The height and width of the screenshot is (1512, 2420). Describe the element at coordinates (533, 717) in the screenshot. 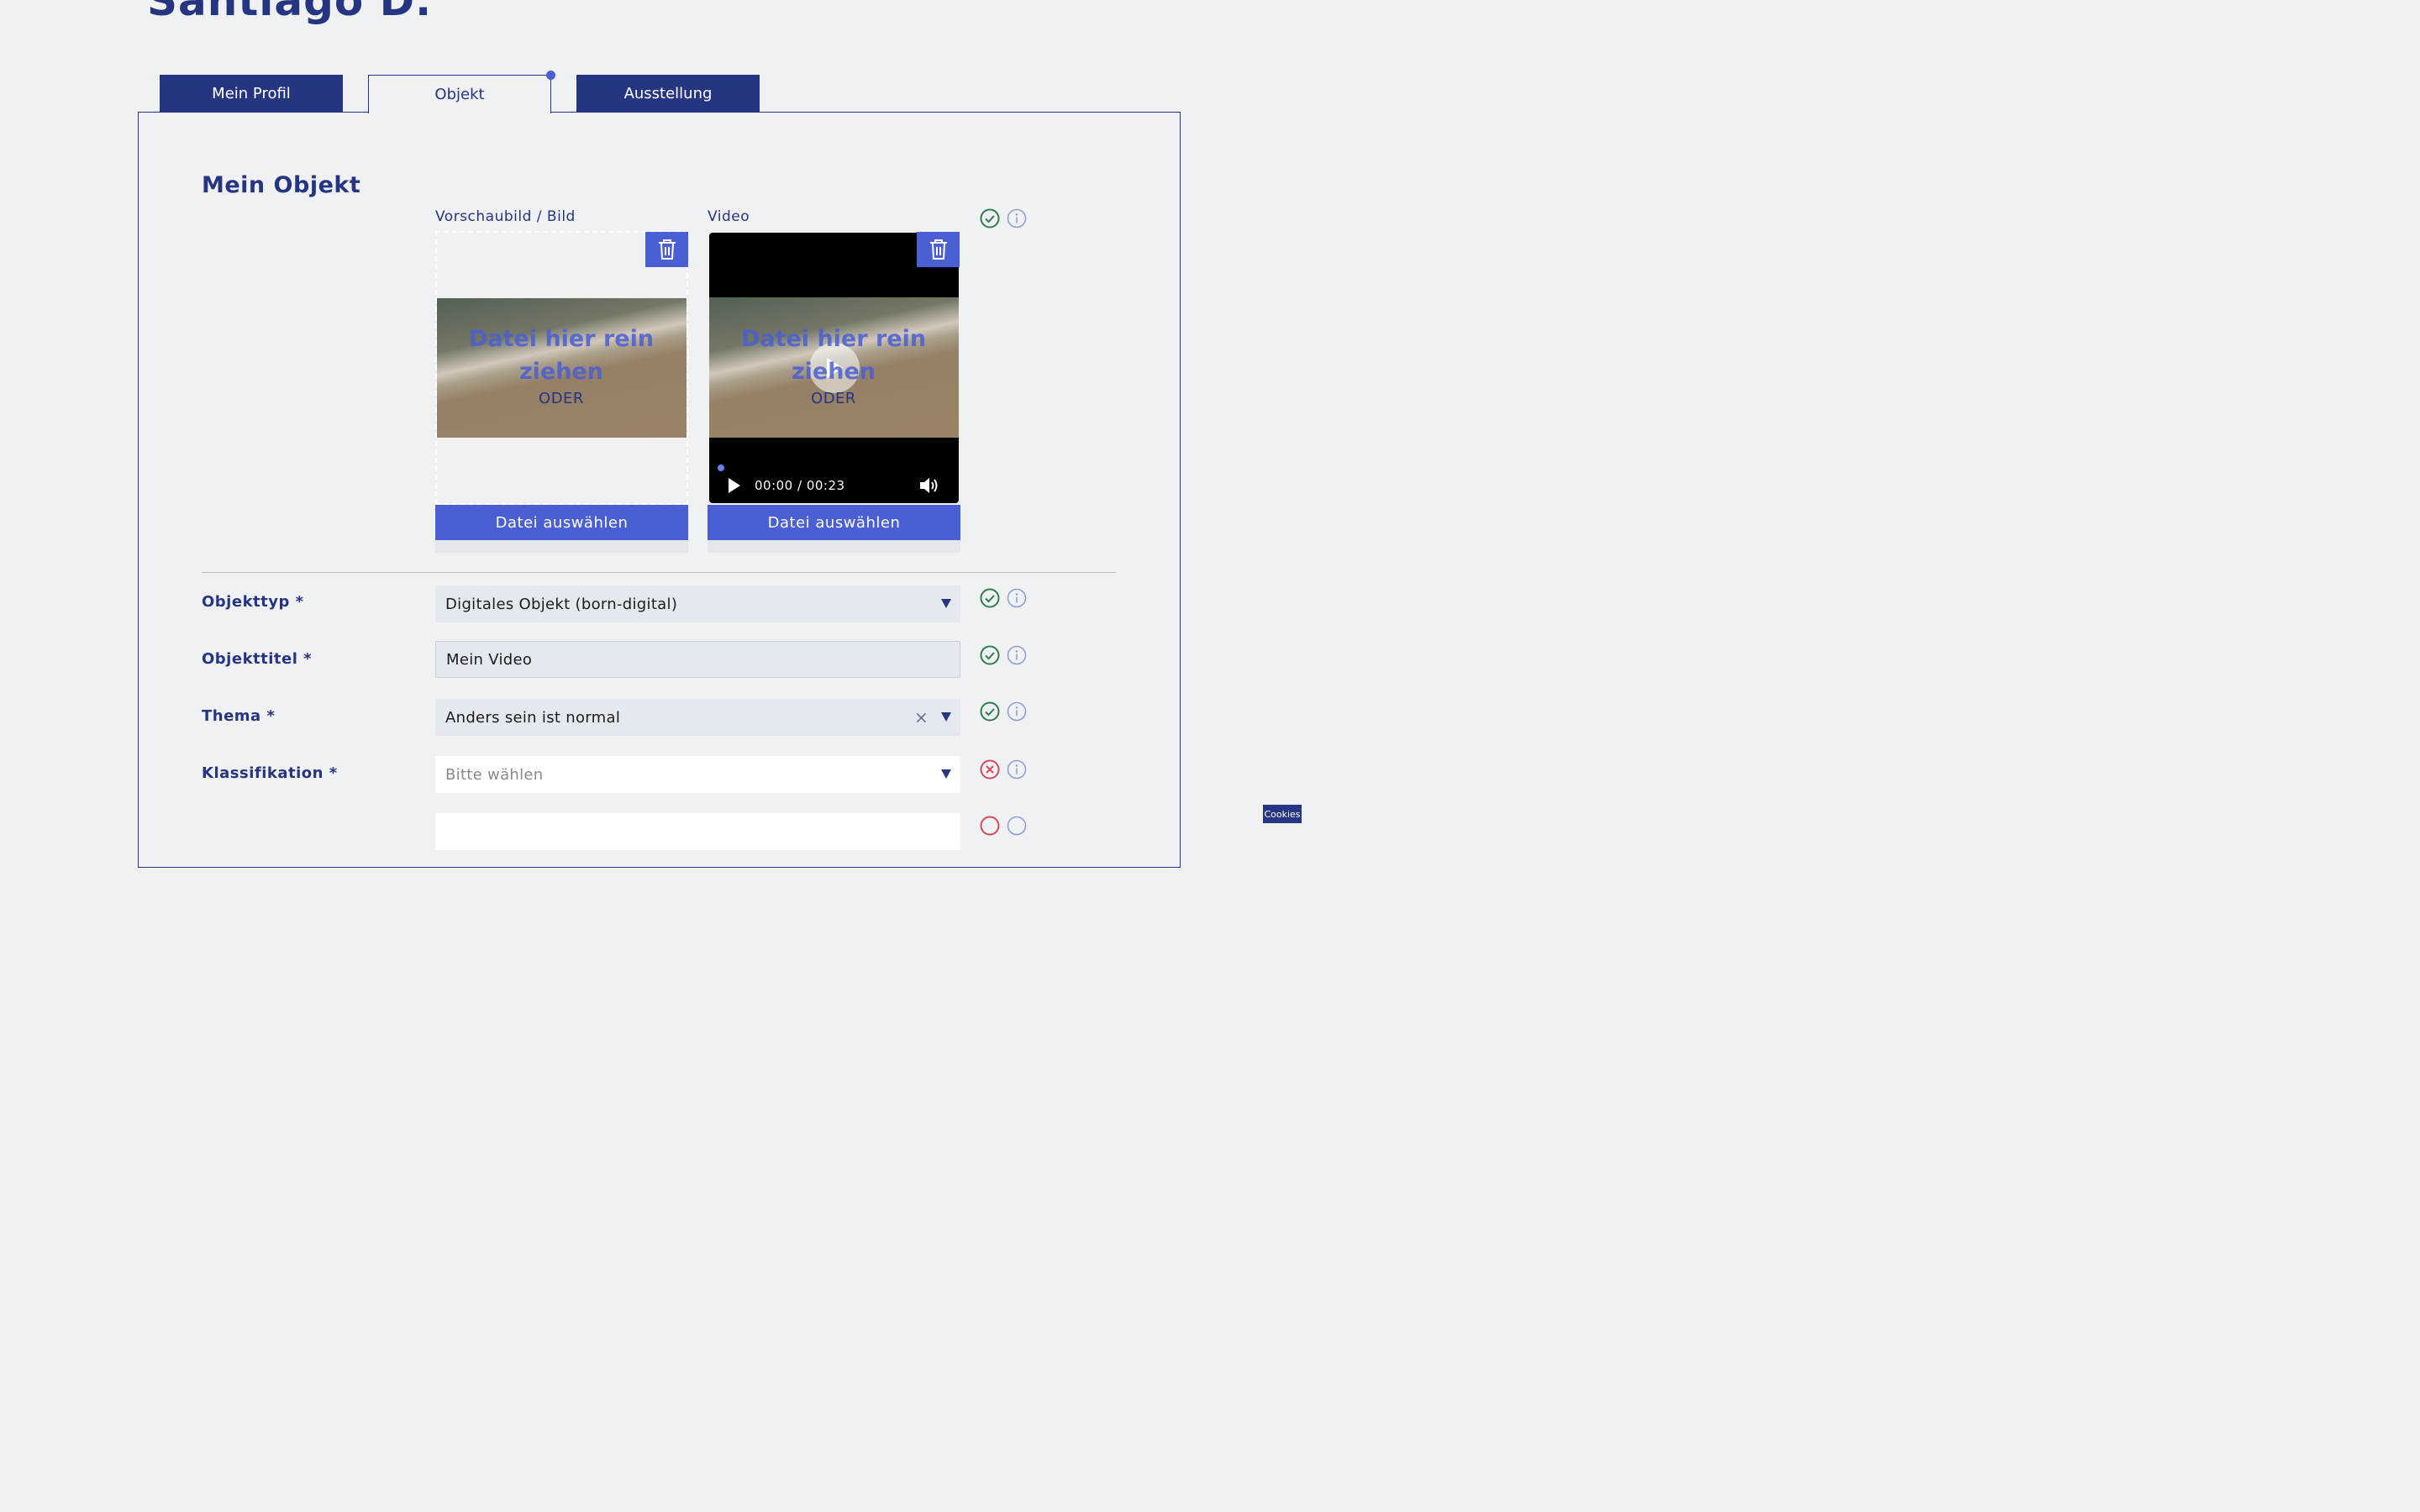

I see `thema-value: Anders sein ist normal` at that location.